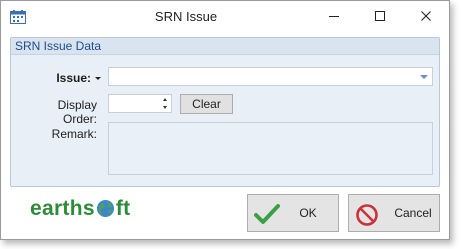 Image resolution: width=461 pixels, height=249 pixels. What do you see at coordinates (73, 78) in the screenshot?
I see `issue-label: Issue:` at bounding box center [73, 78].